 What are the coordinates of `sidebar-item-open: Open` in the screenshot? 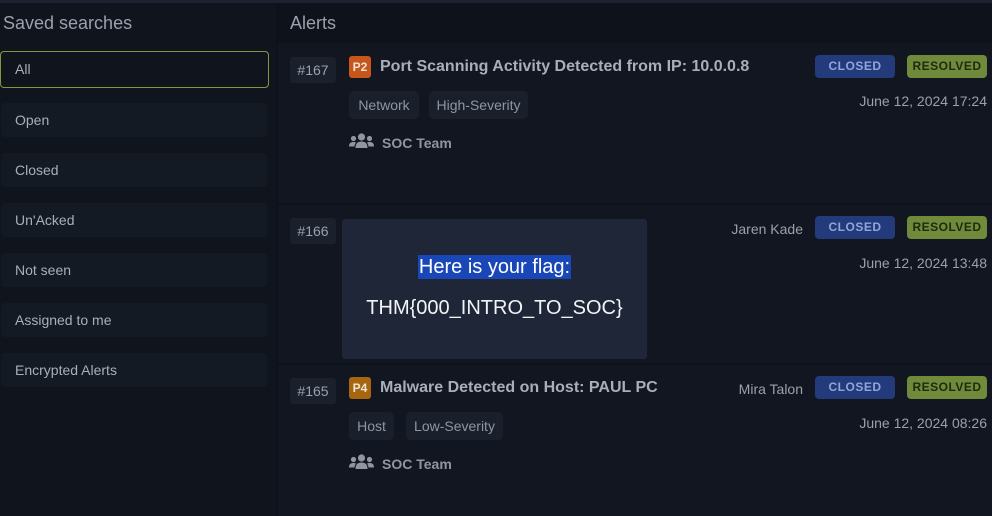 It's located at (134, 120).